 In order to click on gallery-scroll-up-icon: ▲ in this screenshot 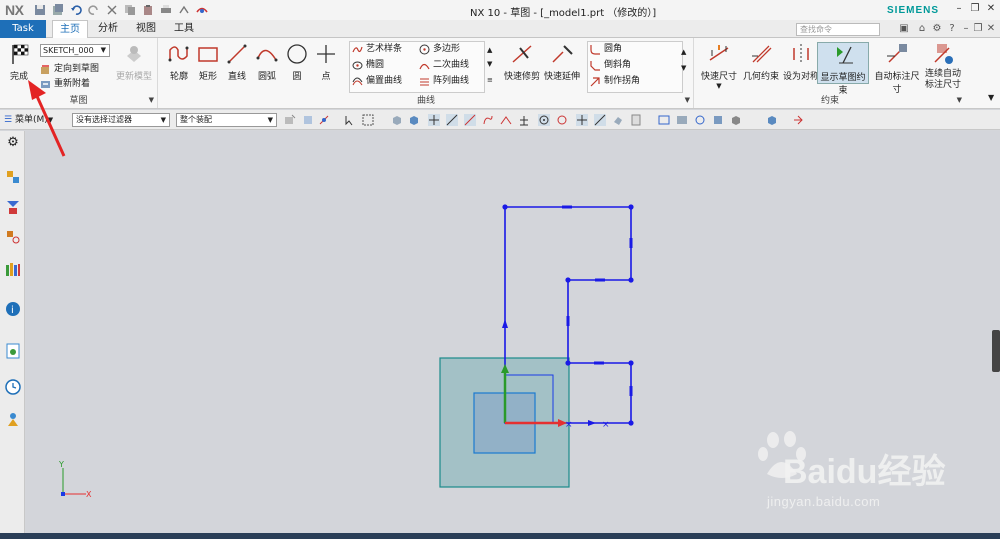, I will do `click(489, 50)`.